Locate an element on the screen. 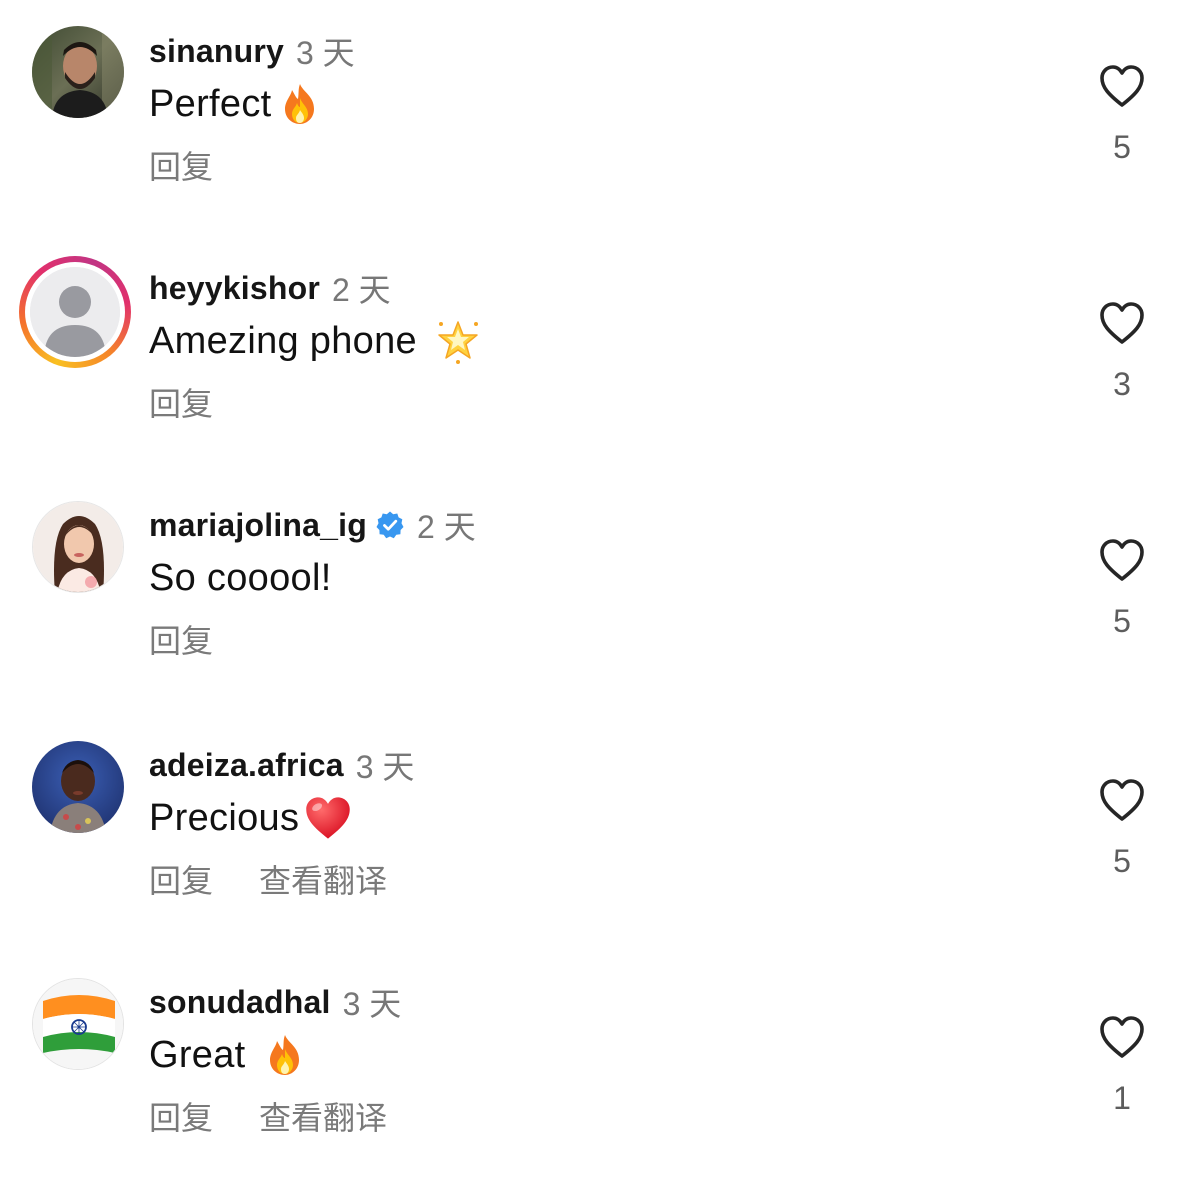 This screenshot has height=1178, width=1200. india-flag-avatar is located at coordinates (78, 1024).